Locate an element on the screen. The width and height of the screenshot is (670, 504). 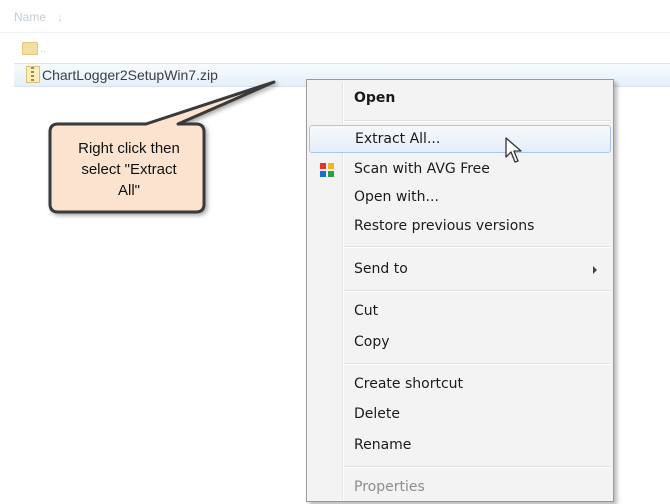
menu-item-rename: Rename is located at coordinates (460, 446).